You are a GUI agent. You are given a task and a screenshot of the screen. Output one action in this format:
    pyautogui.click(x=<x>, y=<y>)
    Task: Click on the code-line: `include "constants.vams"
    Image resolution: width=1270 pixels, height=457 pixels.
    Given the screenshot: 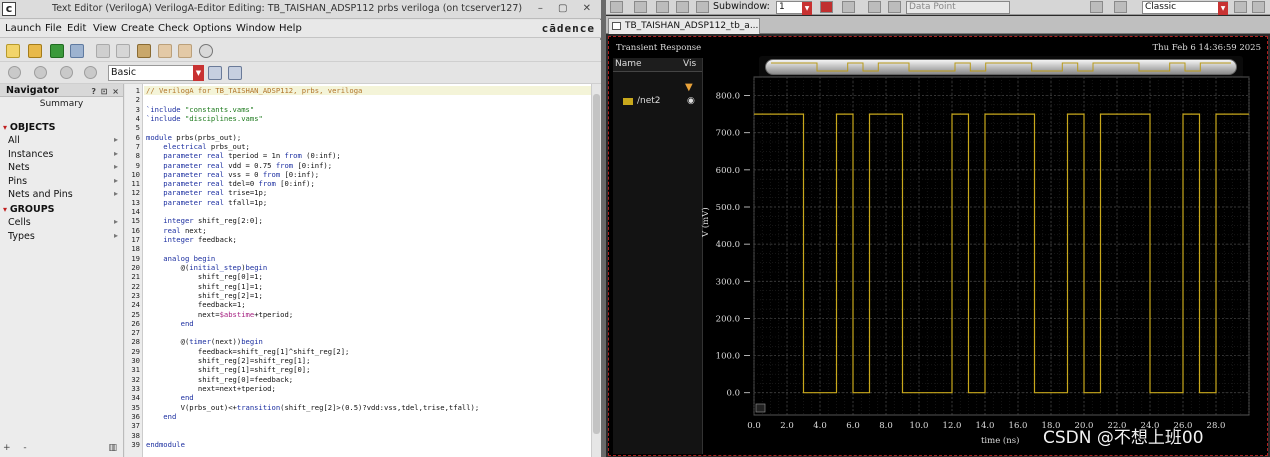 What is the action you would take?
    pyautogui.click(x=312, y=109)
    